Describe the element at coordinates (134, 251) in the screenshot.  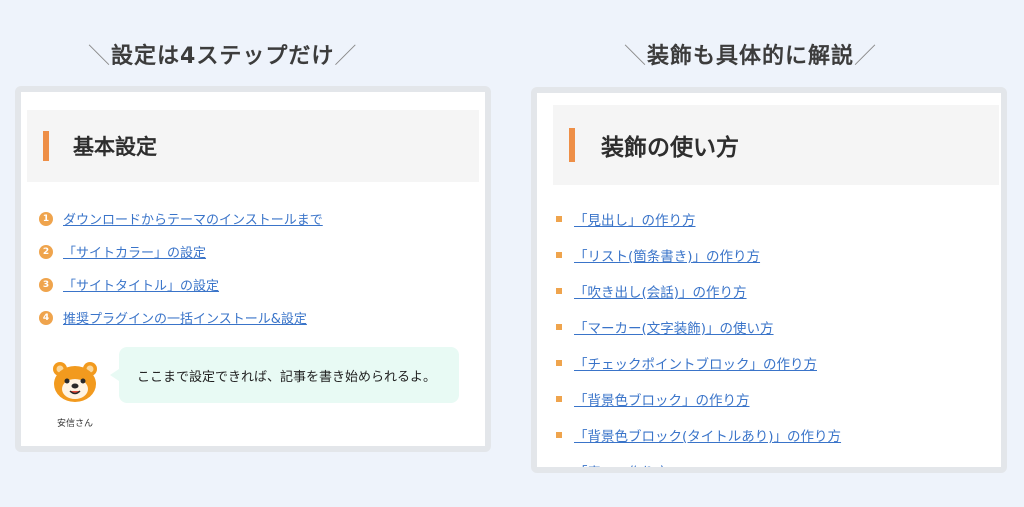
I see `step-link-site-color: 「サイトカラー」の設定` at that location.